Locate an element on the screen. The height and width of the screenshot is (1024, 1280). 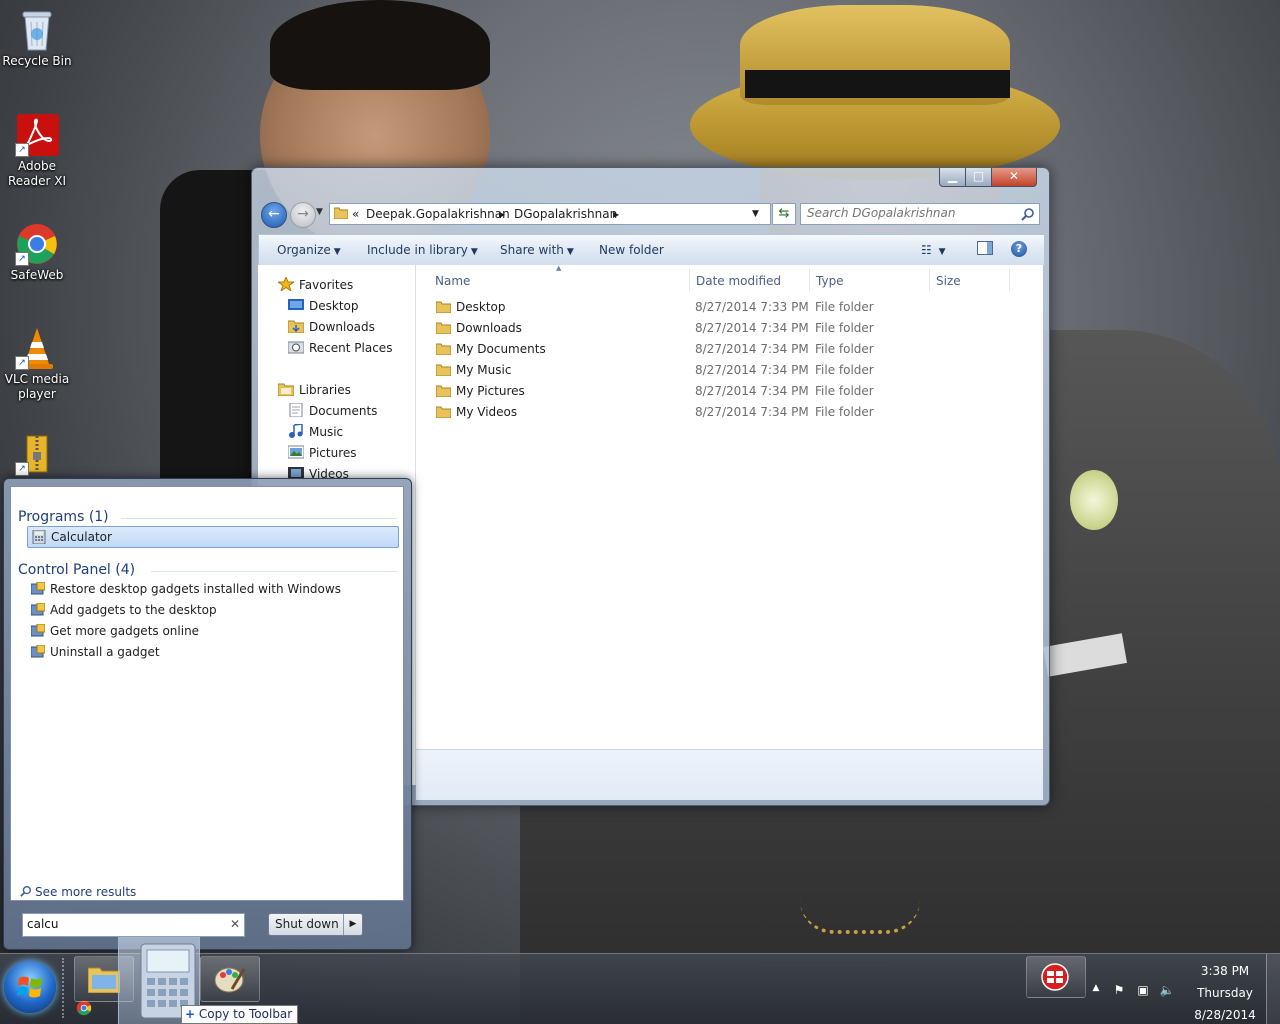
chrome-icon: ↗ is located at coordinates (37, 244).